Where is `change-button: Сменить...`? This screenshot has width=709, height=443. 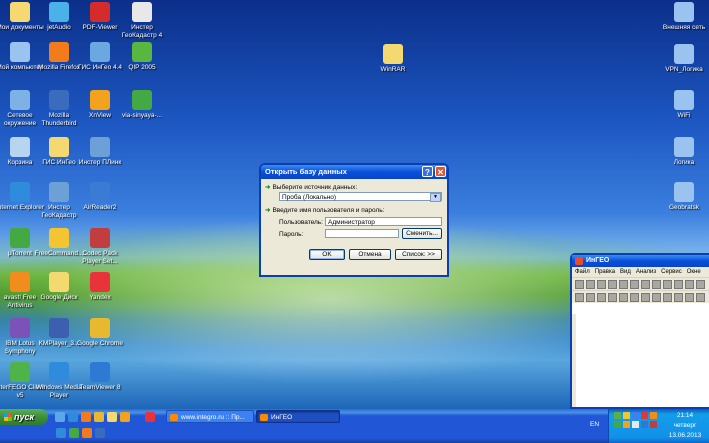
change-button: Сменить... is located at coordinates (422, 233).